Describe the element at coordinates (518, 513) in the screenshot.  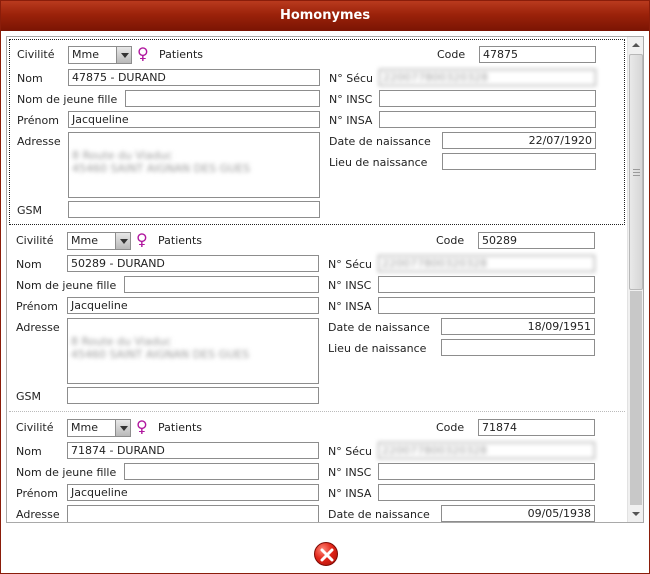
I see `date-naissance-field: 09/05/1938` at that location.